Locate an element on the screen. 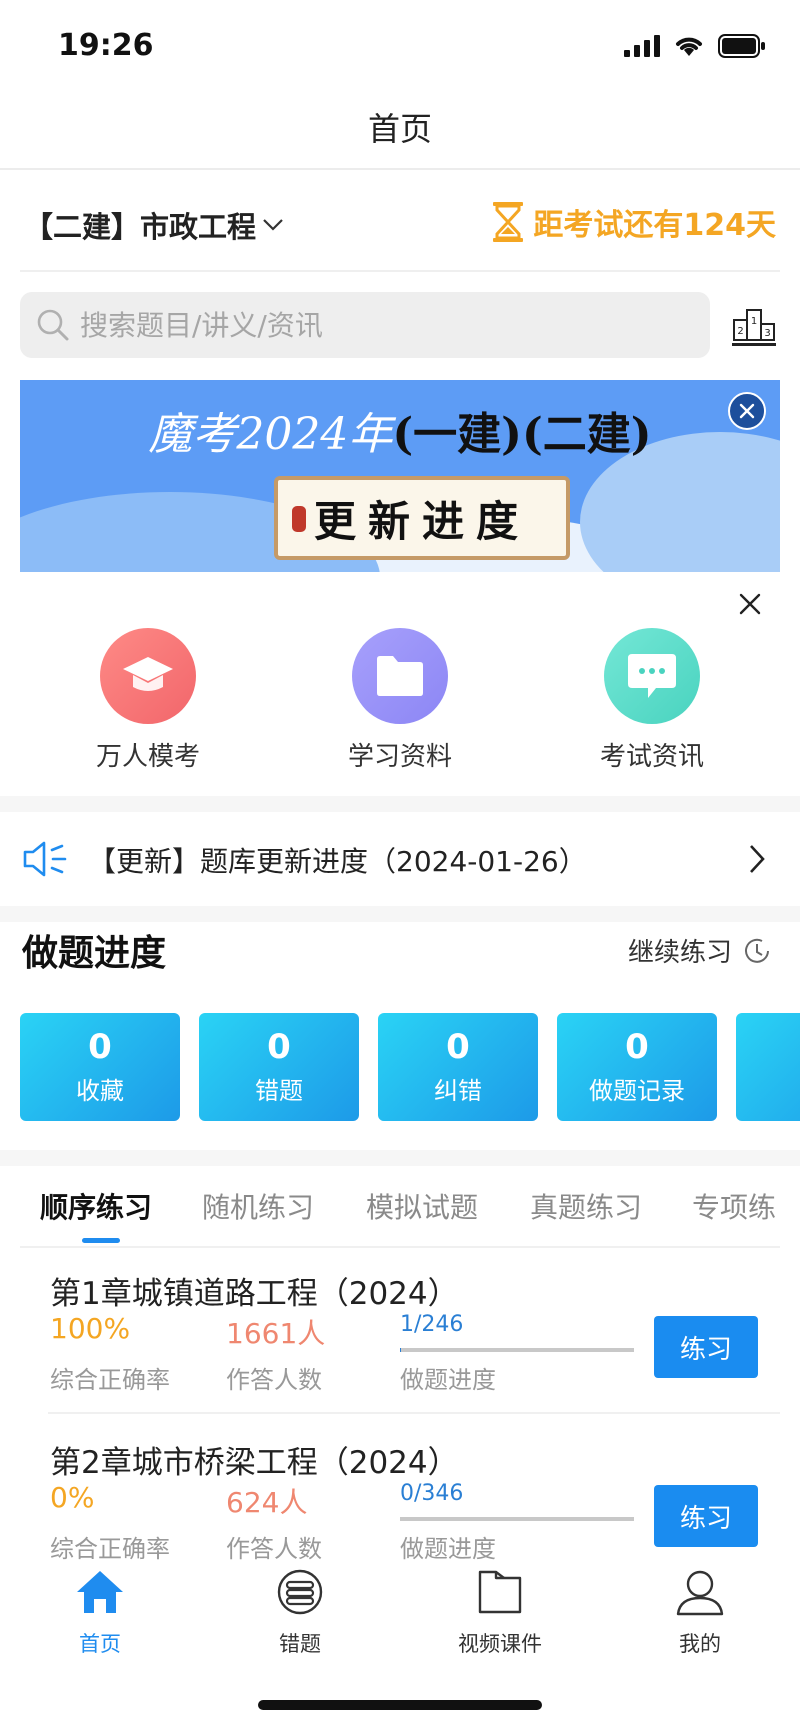 The height and width of the screenshot is (1731, 800). progress-title: 做题进度 is located at coordinates (94, 953).